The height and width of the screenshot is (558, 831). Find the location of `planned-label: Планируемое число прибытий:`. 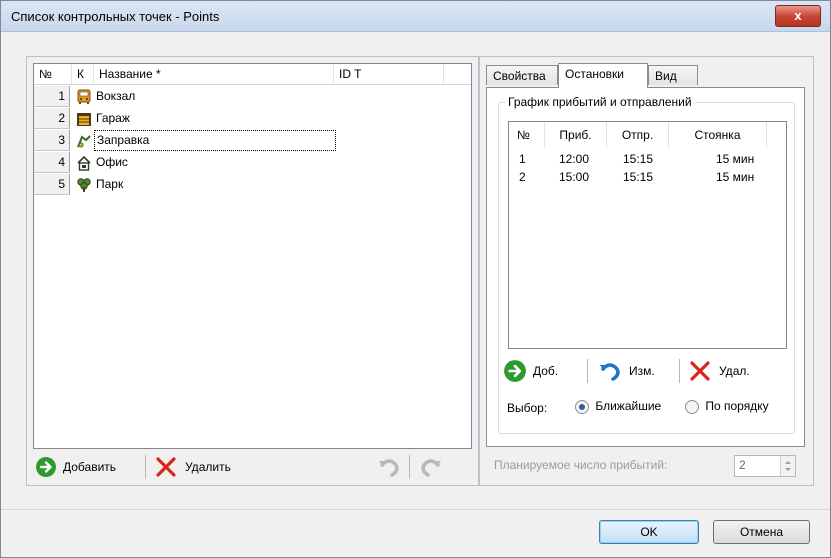

planned-label: Планируемое число прибытий: is located at coordinates (581, 465).